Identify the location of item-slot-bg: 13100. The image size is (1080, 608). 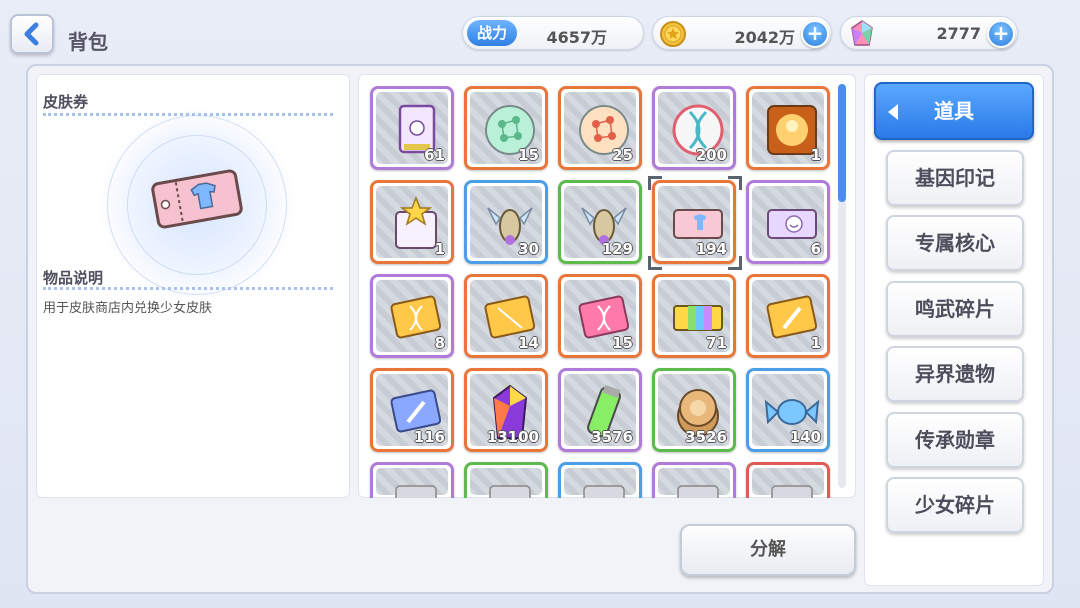
(506, 410).